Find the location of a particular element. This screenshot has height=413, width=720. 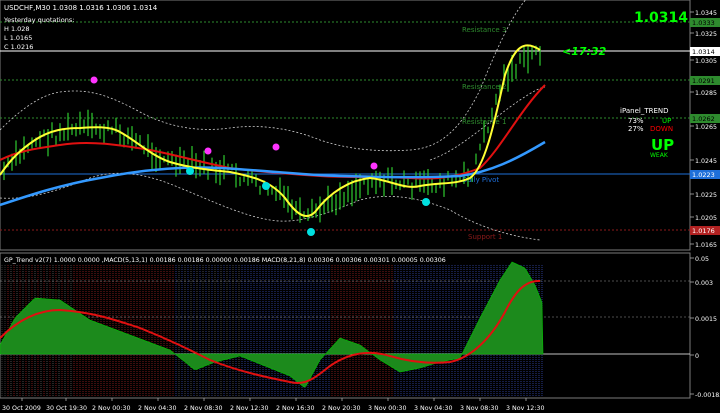

bar-countdown: <17:32 is located at coordinates (584, 51).